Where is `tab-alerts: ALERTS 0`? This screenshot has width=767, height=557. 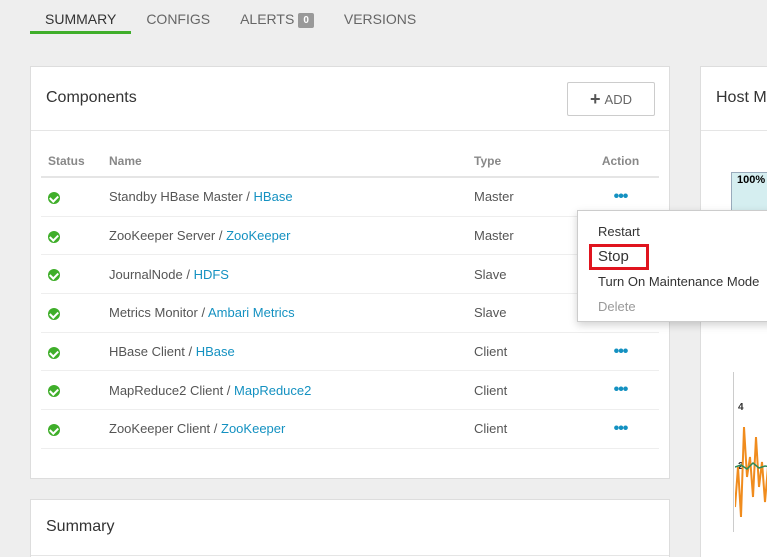
tab-alerts: ALERTS 0 is located at coordinates (277, 17).